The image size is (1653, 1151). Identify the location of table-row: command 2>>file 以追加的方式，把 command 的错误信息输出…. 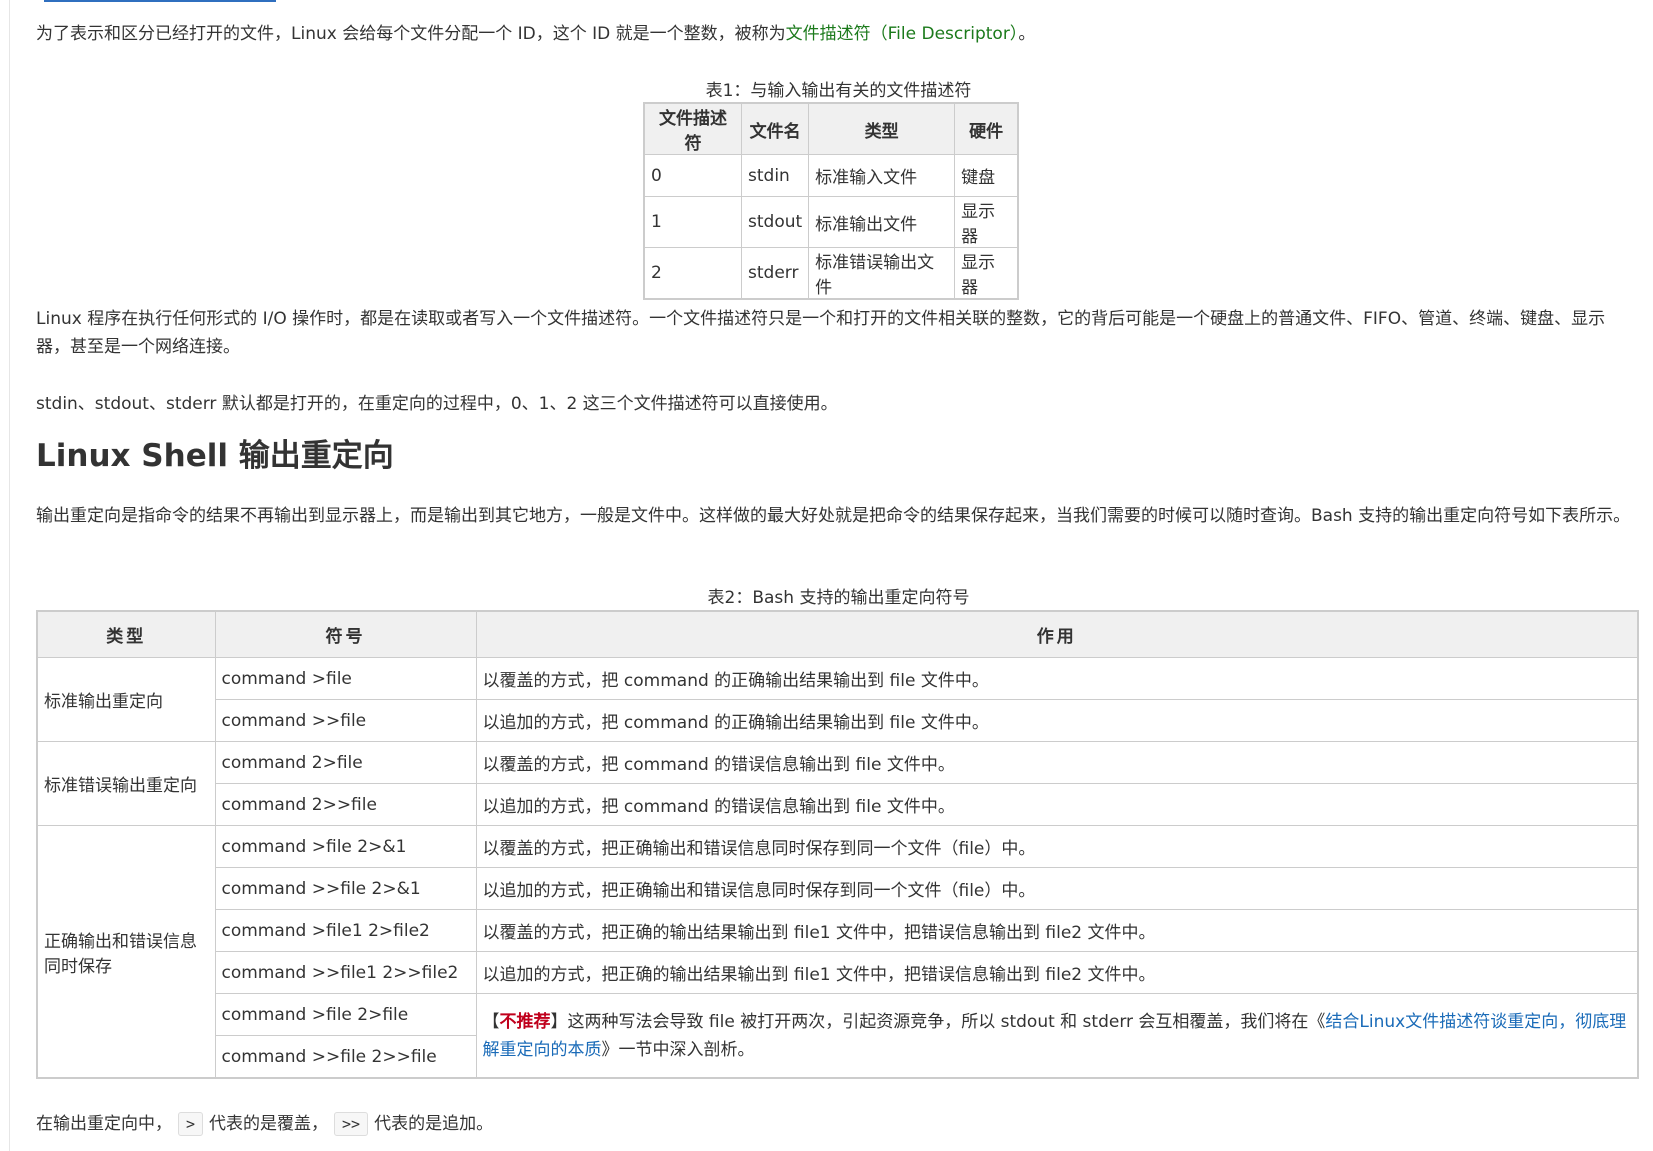
(838, 804).